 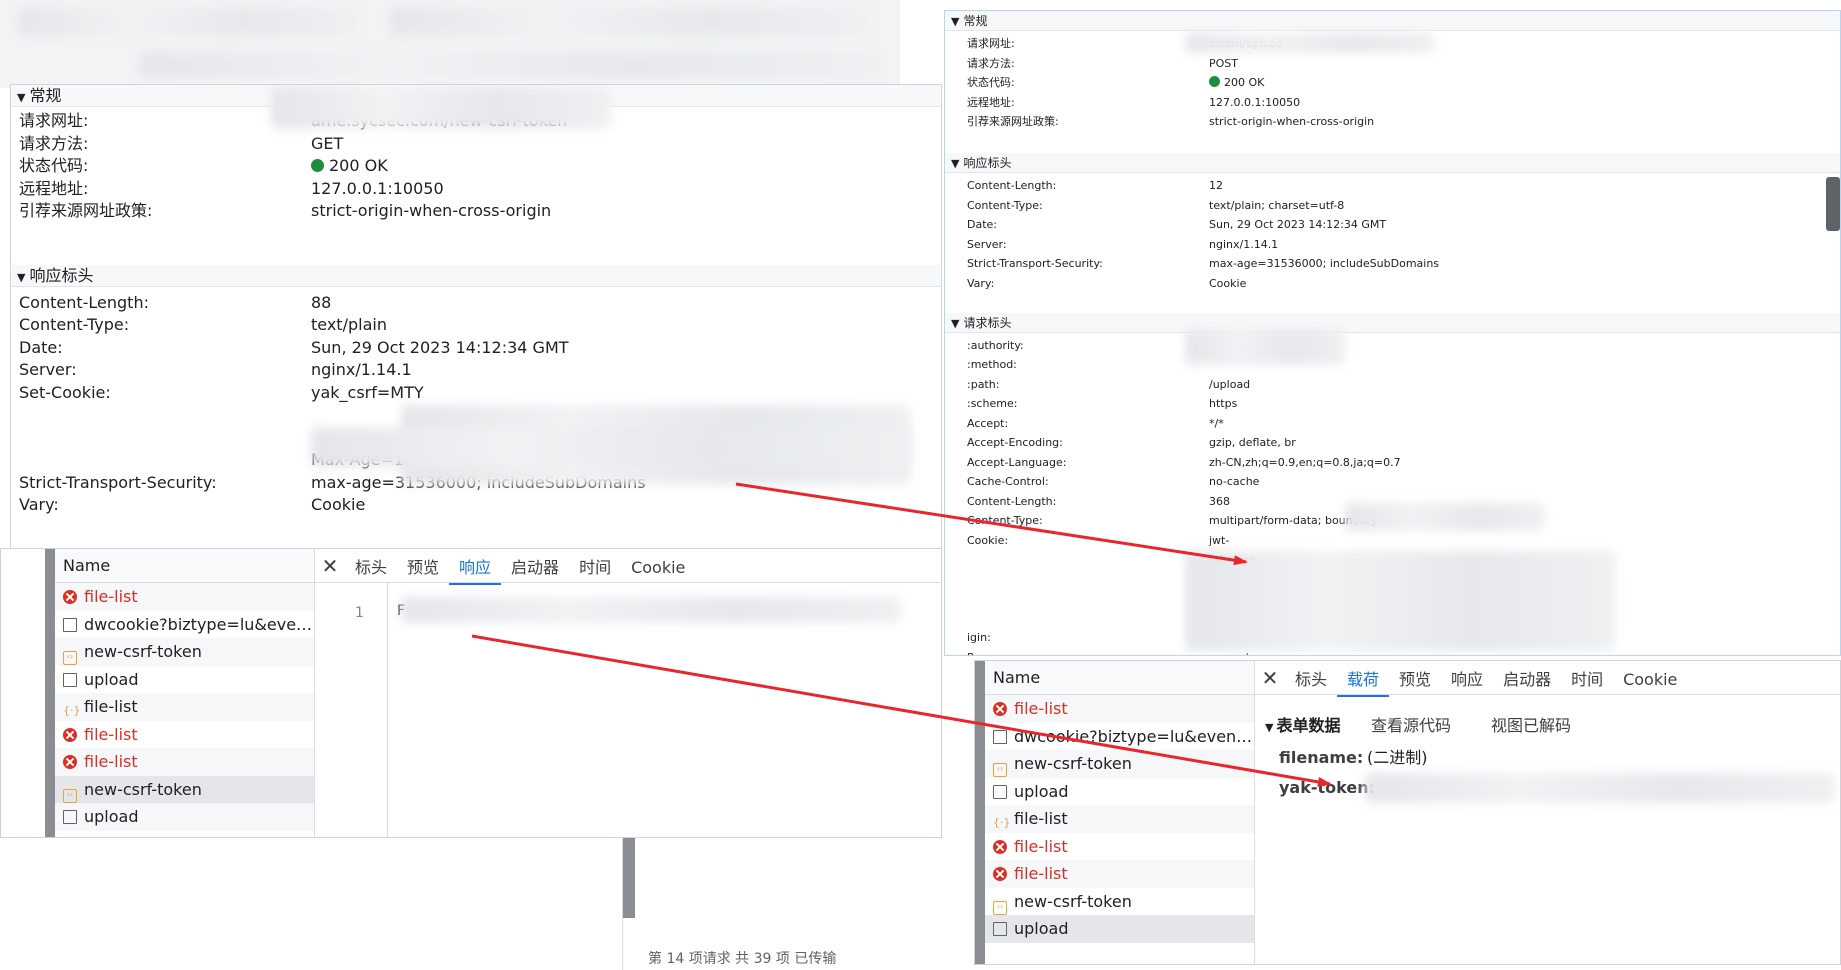 I want to click on header-value: zh-CN,zh;q=0.9,en;q=0.8,ja;q=0.7, so click(x=1305, y=462).